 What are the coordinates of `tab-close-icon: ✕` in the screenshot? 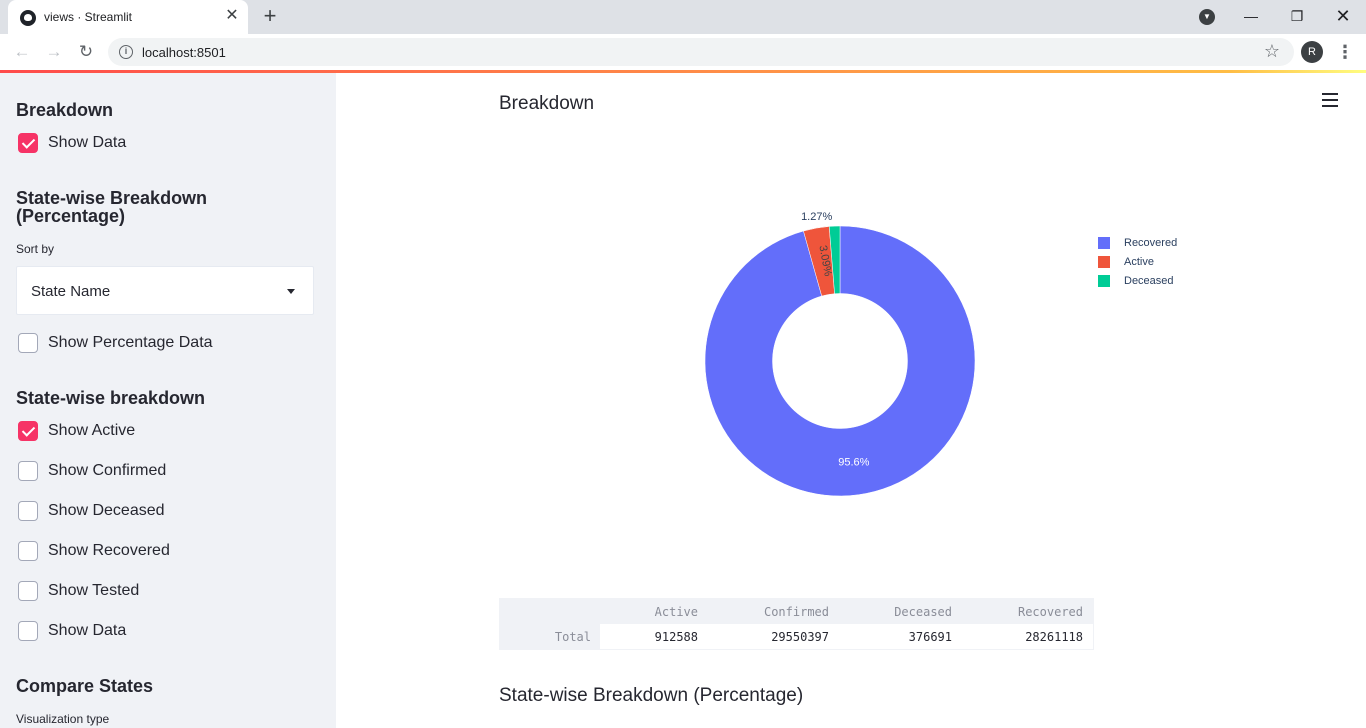 It's located at (232, 16).